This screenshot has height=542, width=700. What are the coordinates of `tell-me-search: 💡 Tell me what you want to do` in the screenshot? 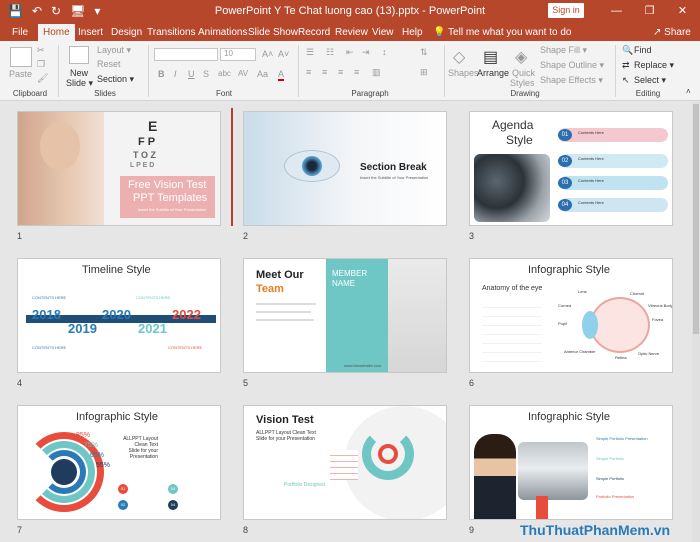 It's located at (502, 32).